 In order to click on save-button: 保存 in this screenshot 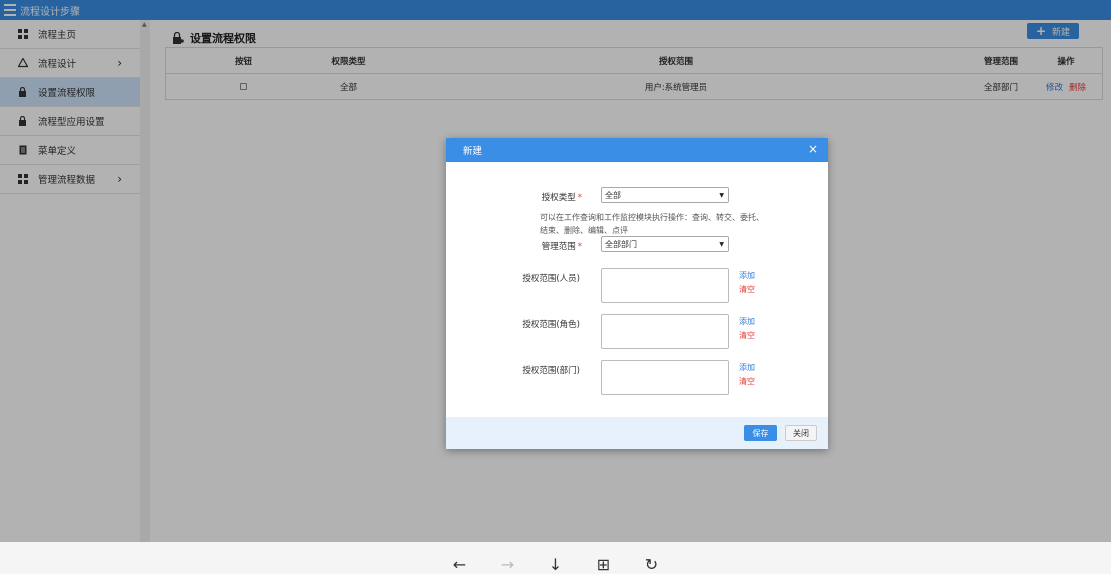, I will do `click(760, 433)`.